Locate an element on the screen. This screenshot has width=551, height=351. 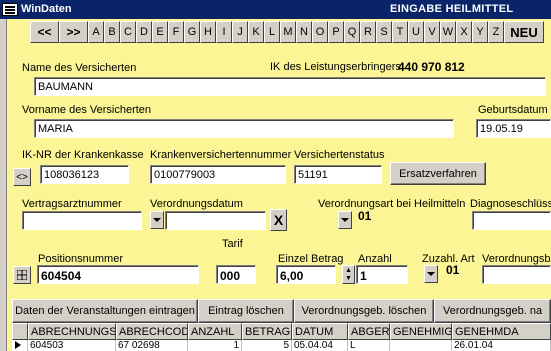
iknr-field: 108036123 is located at coordinates (84, 174).